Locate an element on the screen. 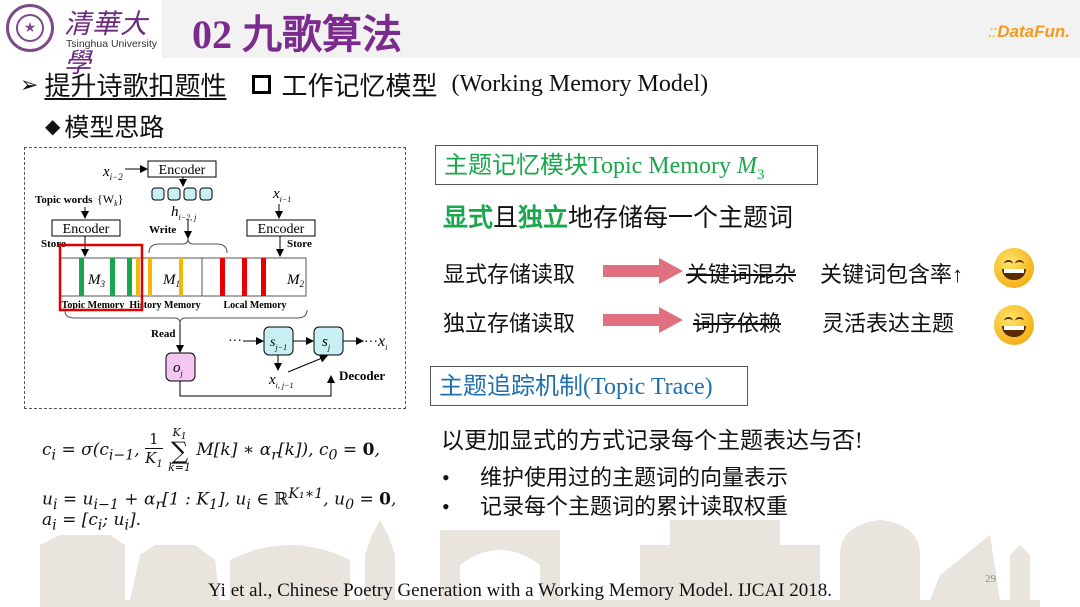  x-ij-label: xi, j−1 is located at coordinates (281, 381).